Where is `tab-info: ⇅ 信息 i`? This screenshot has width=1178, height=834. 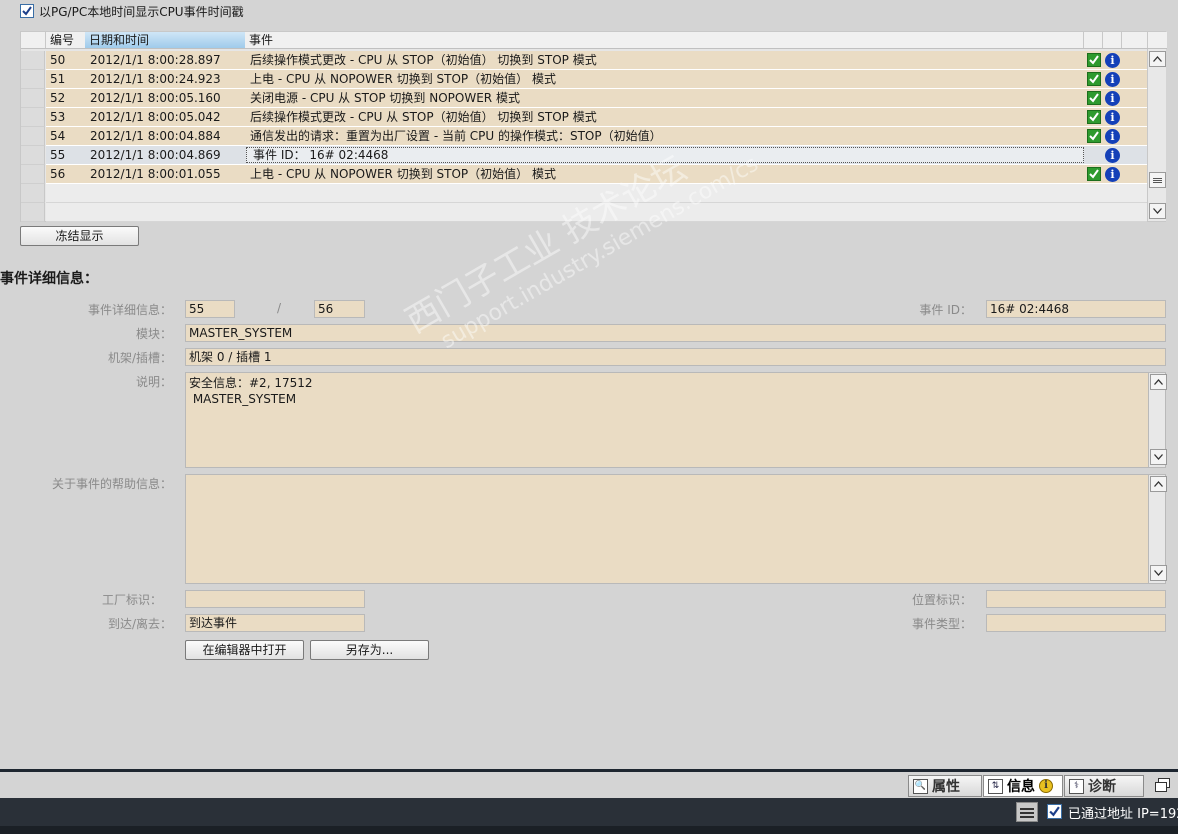
tab-info: ⇅ 信息 i is located at coordinates (1023, 786).